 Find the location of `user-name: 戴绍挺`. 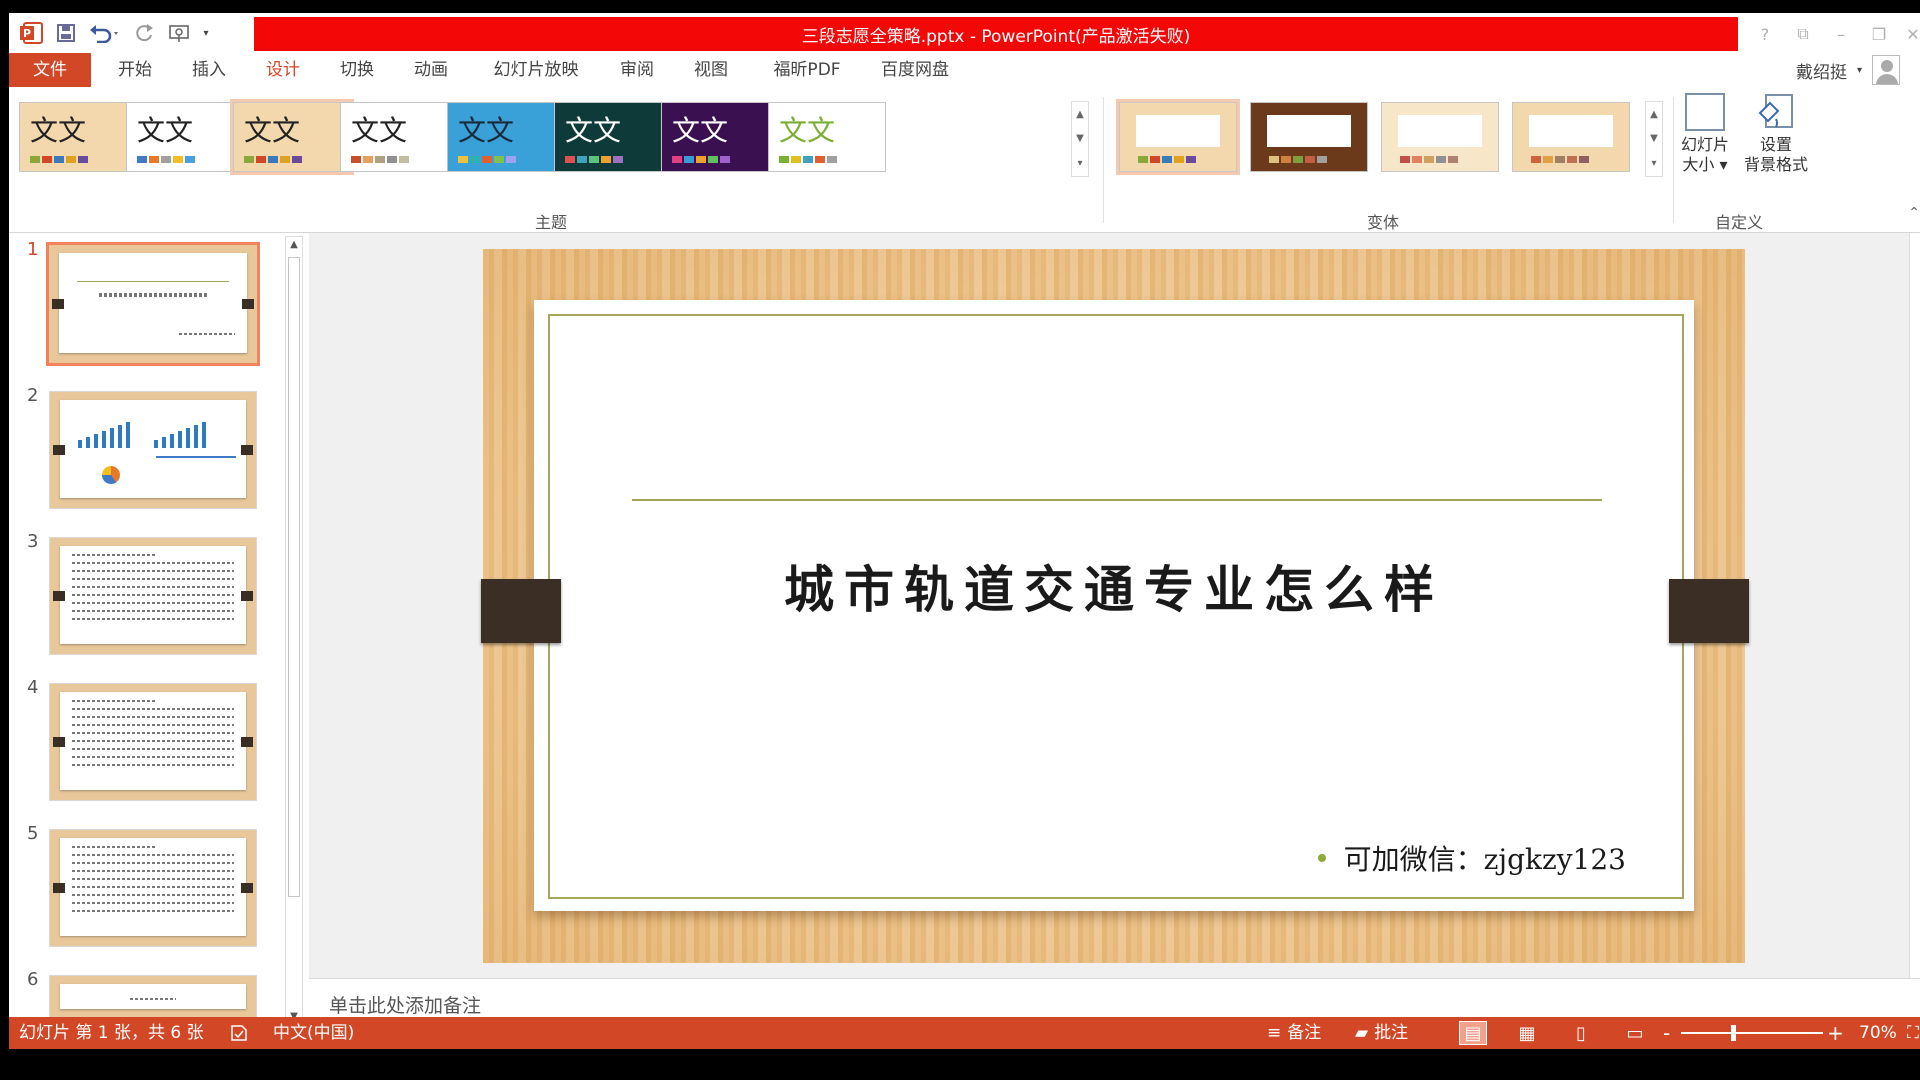

user-name: 戴绍挺 is located at coordinates (1821, 72).